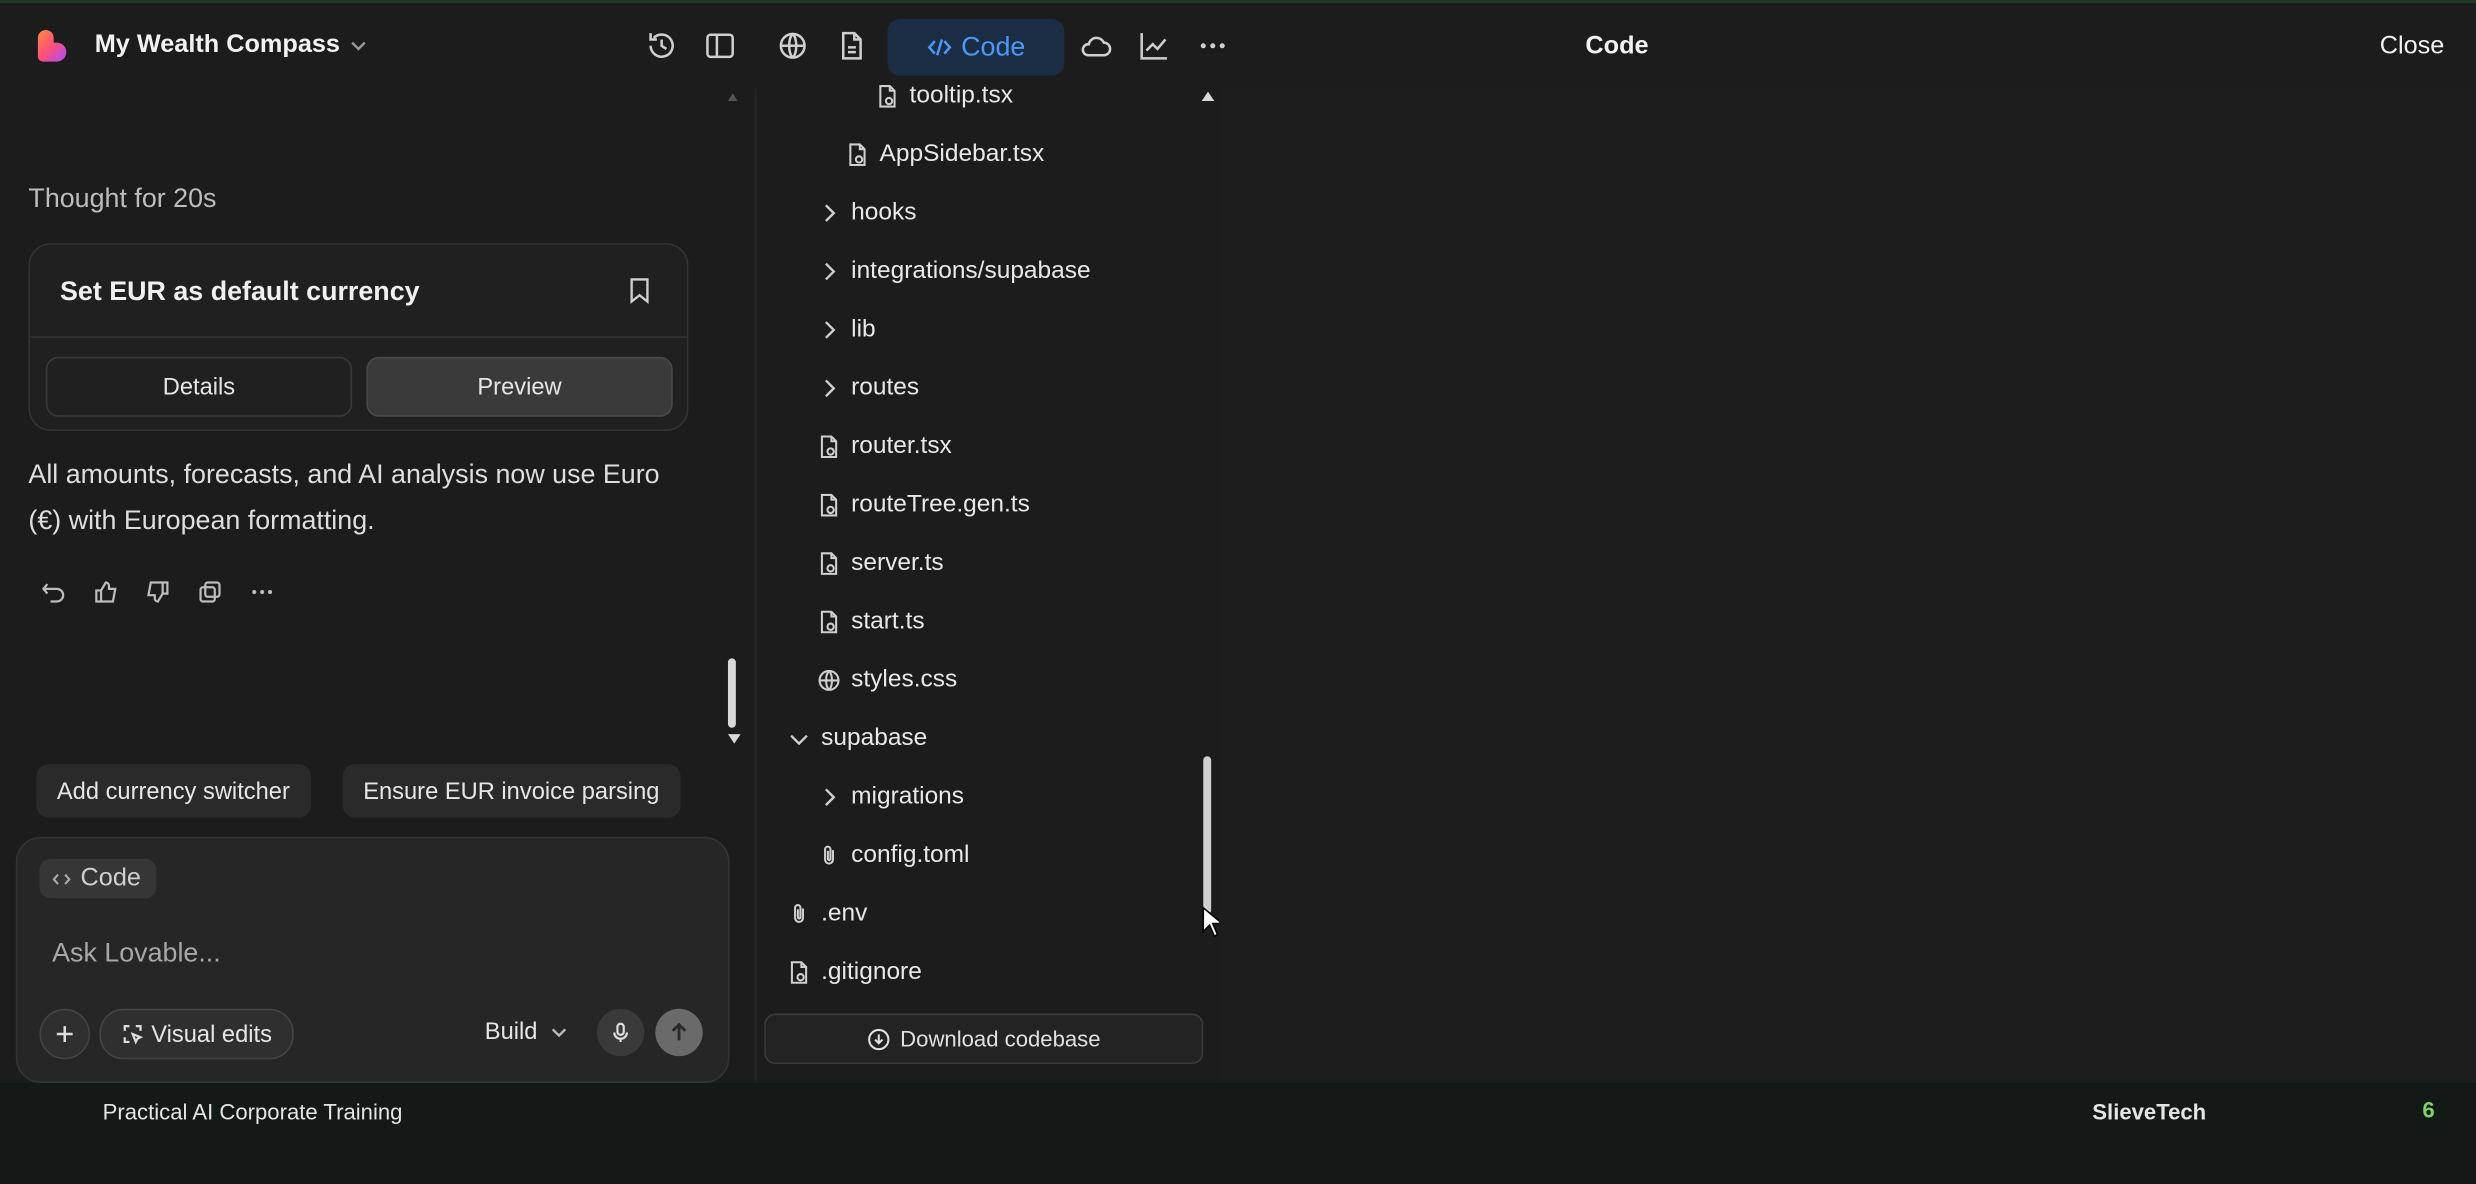  I want to click on tree-file-item: router.tsx, so click(884, 446).